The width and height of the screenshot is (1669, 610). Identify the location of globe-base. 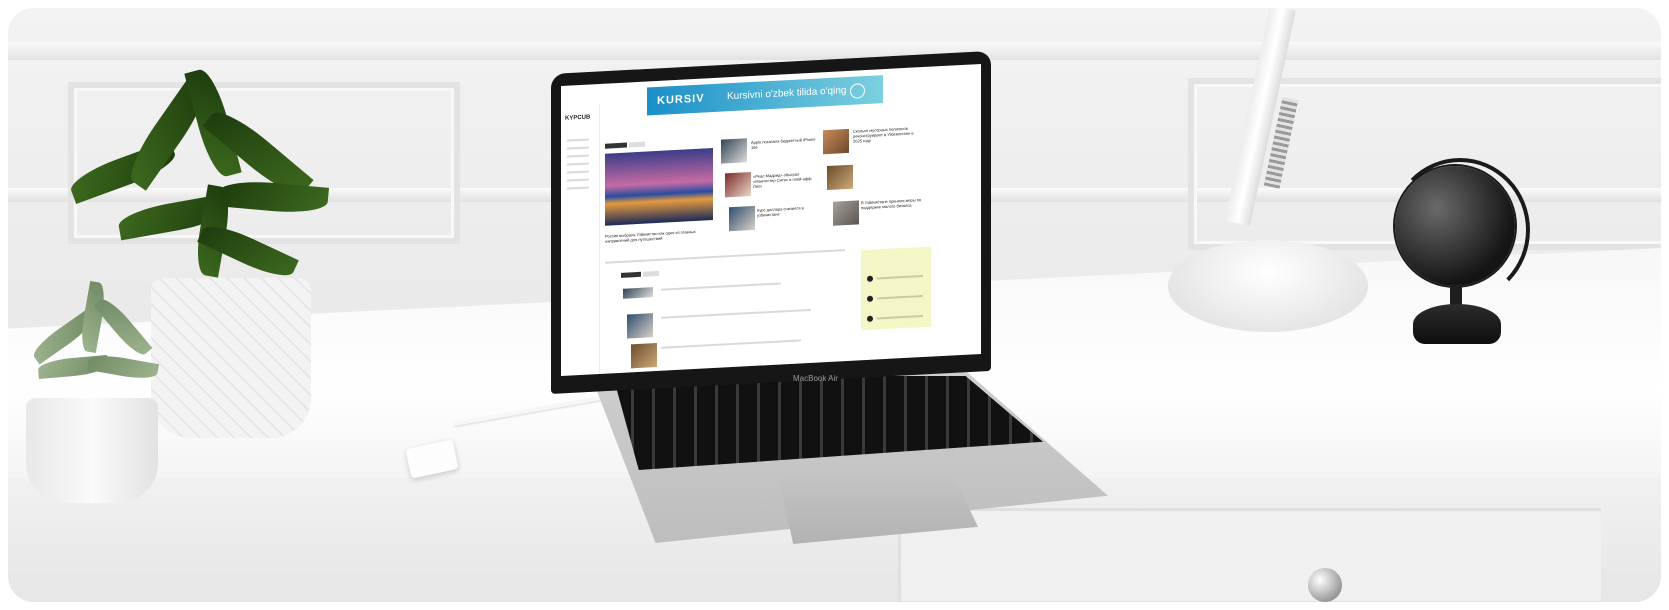
(1457, 324).